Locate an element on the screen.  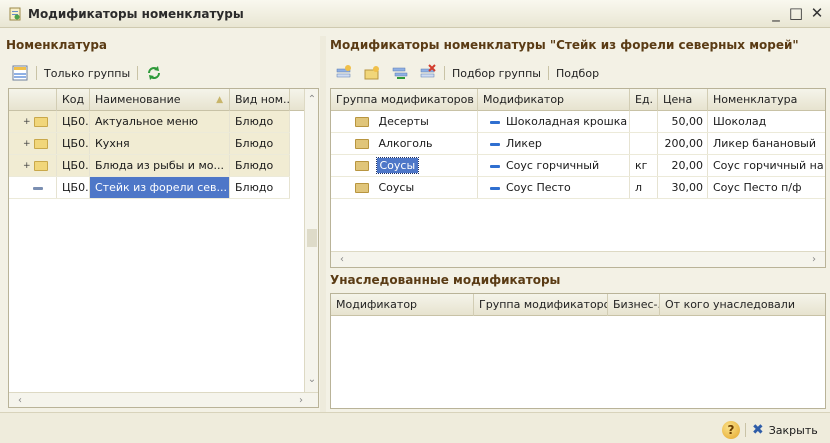
table-row-selected: ЦБ0... Стейк из форели сев... Блюдо is located at coordinates (149, 188).